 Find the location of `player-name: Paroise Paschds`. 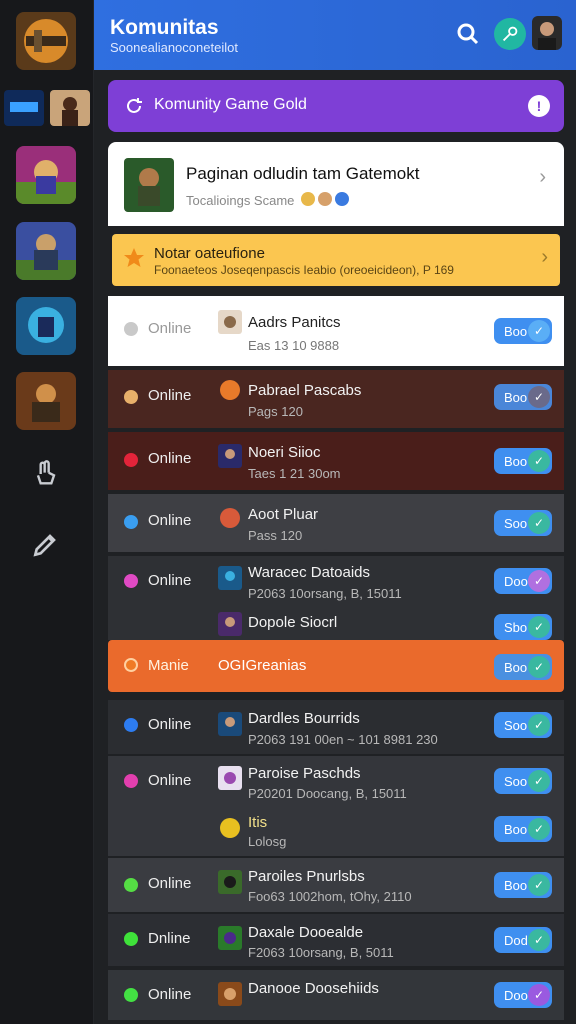

player-name: Paroise Paschds is located at coordinates (304, 773).